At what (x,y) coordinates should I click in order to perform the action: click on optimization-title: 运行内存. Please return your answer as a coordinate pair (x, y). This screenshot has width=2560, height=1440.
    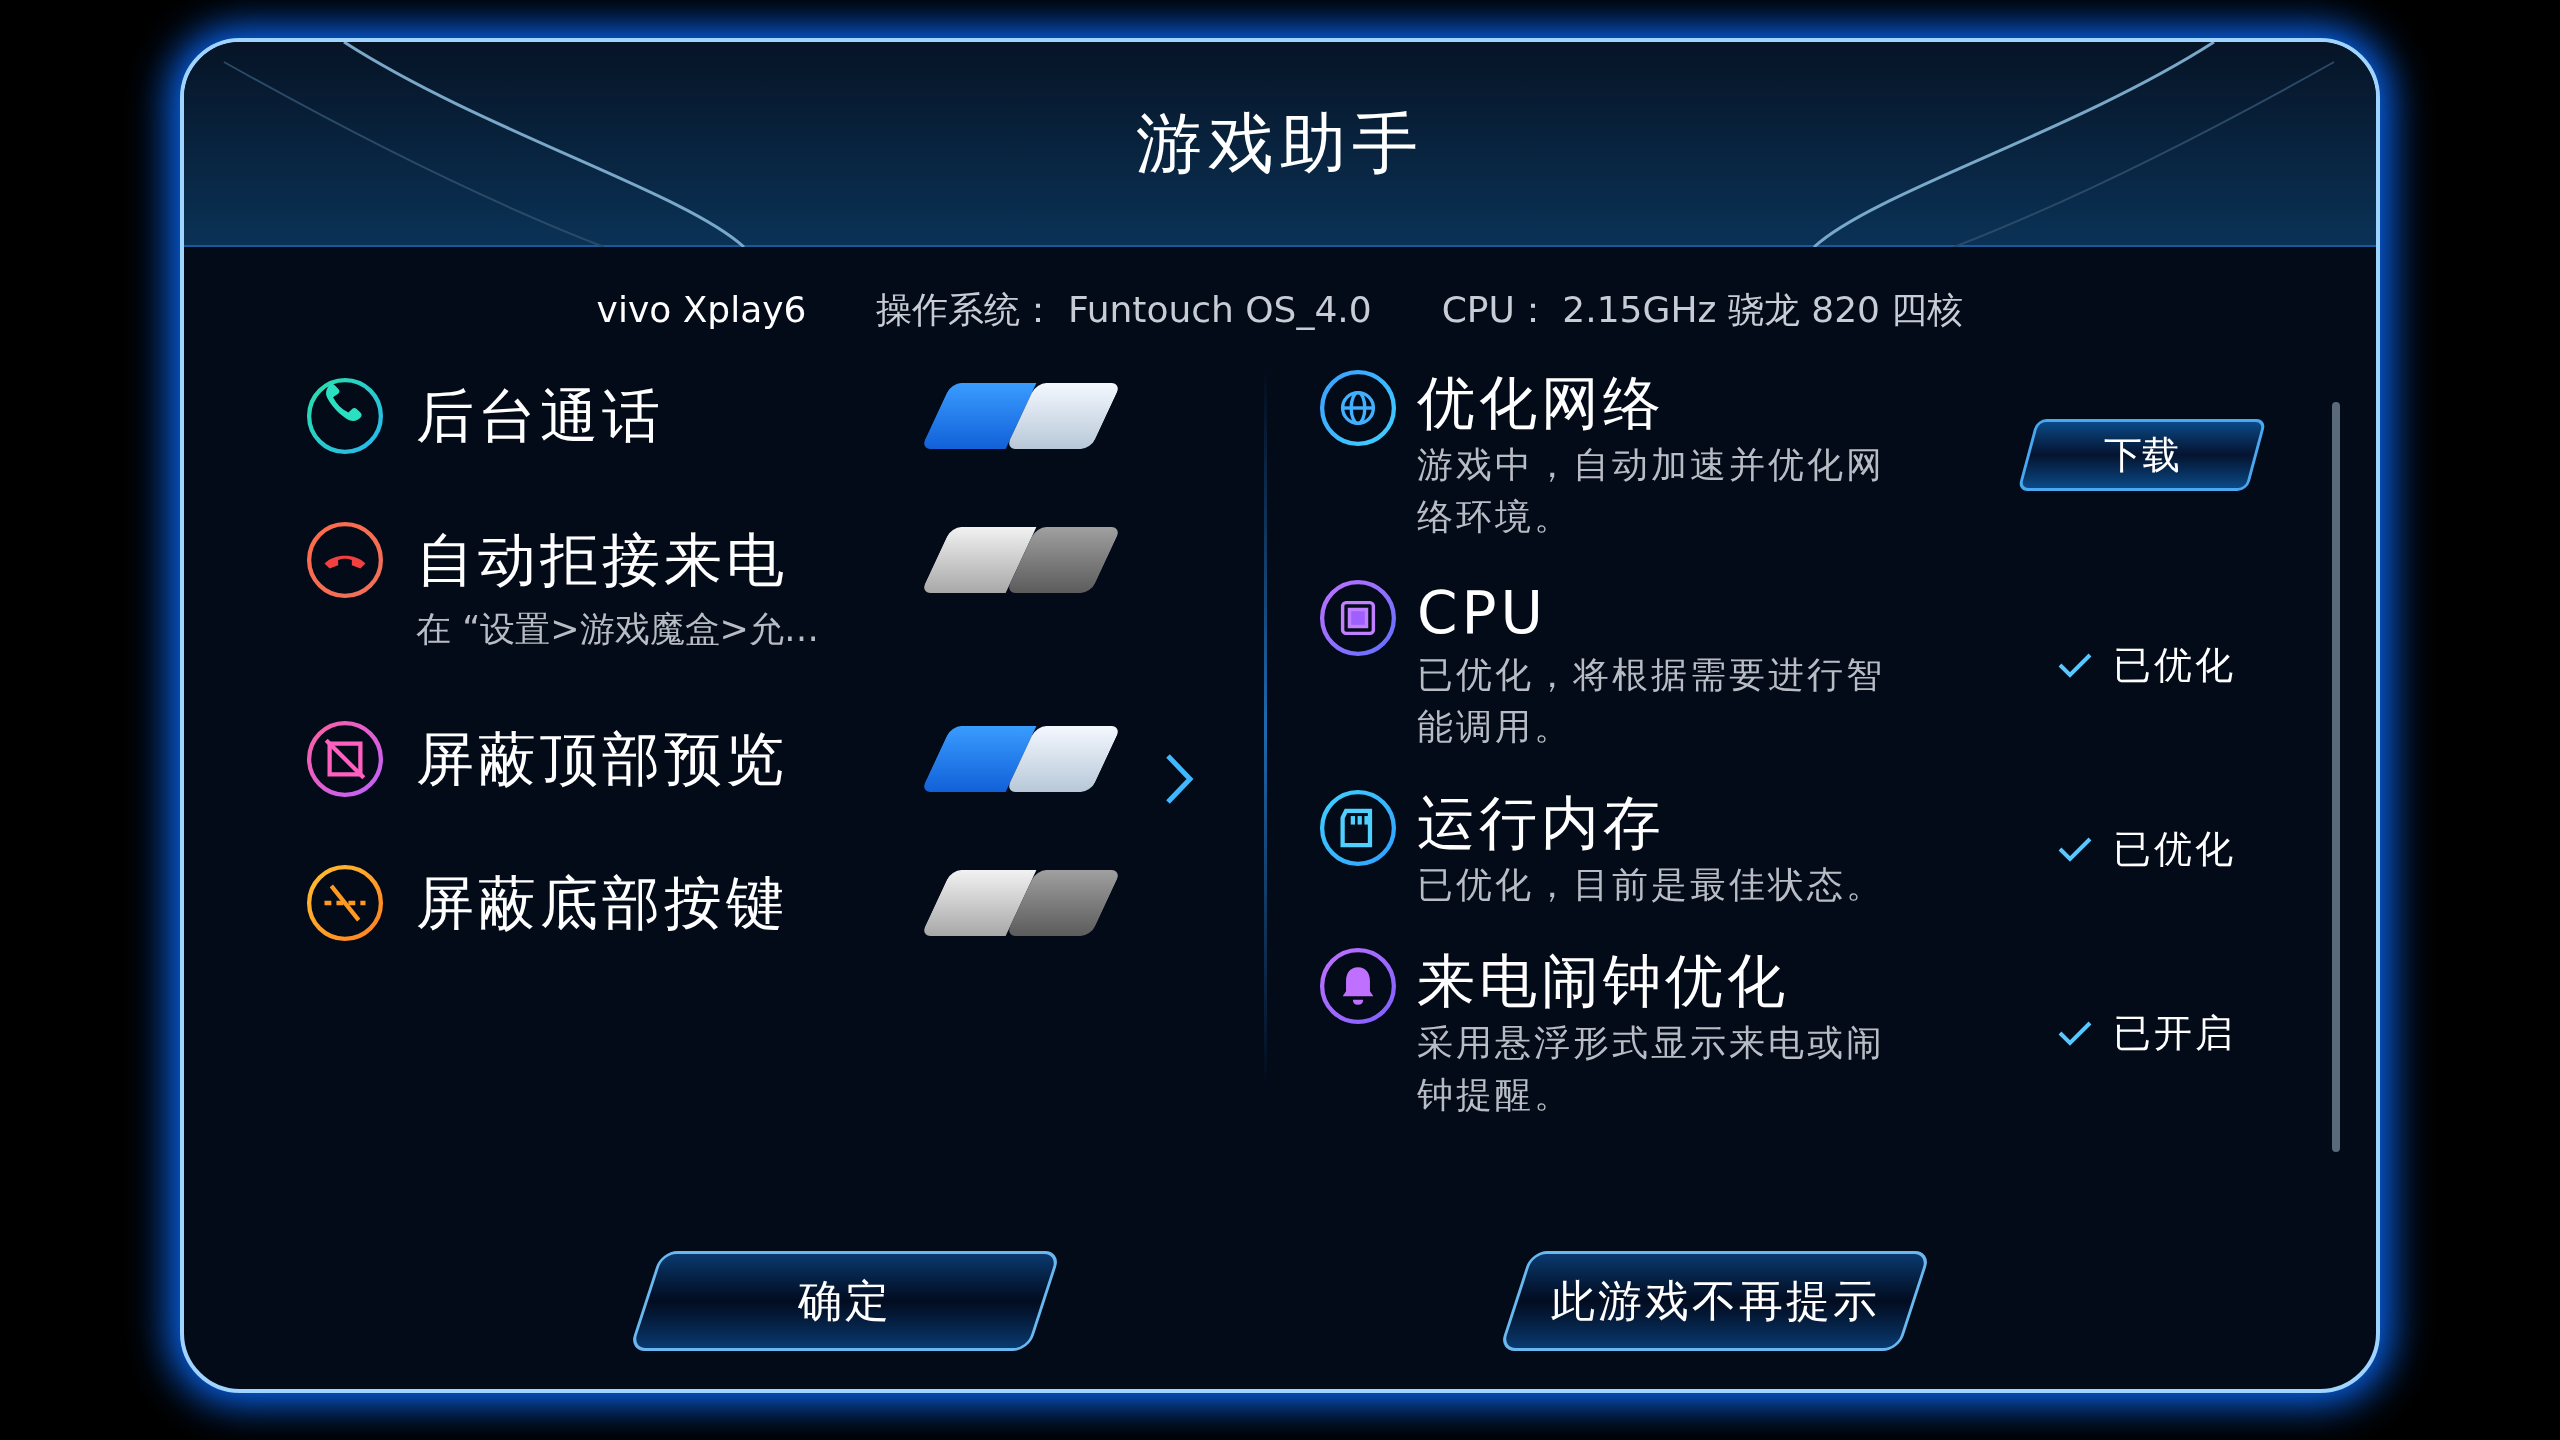
    Looking at the image, I should click on (1541, 823).